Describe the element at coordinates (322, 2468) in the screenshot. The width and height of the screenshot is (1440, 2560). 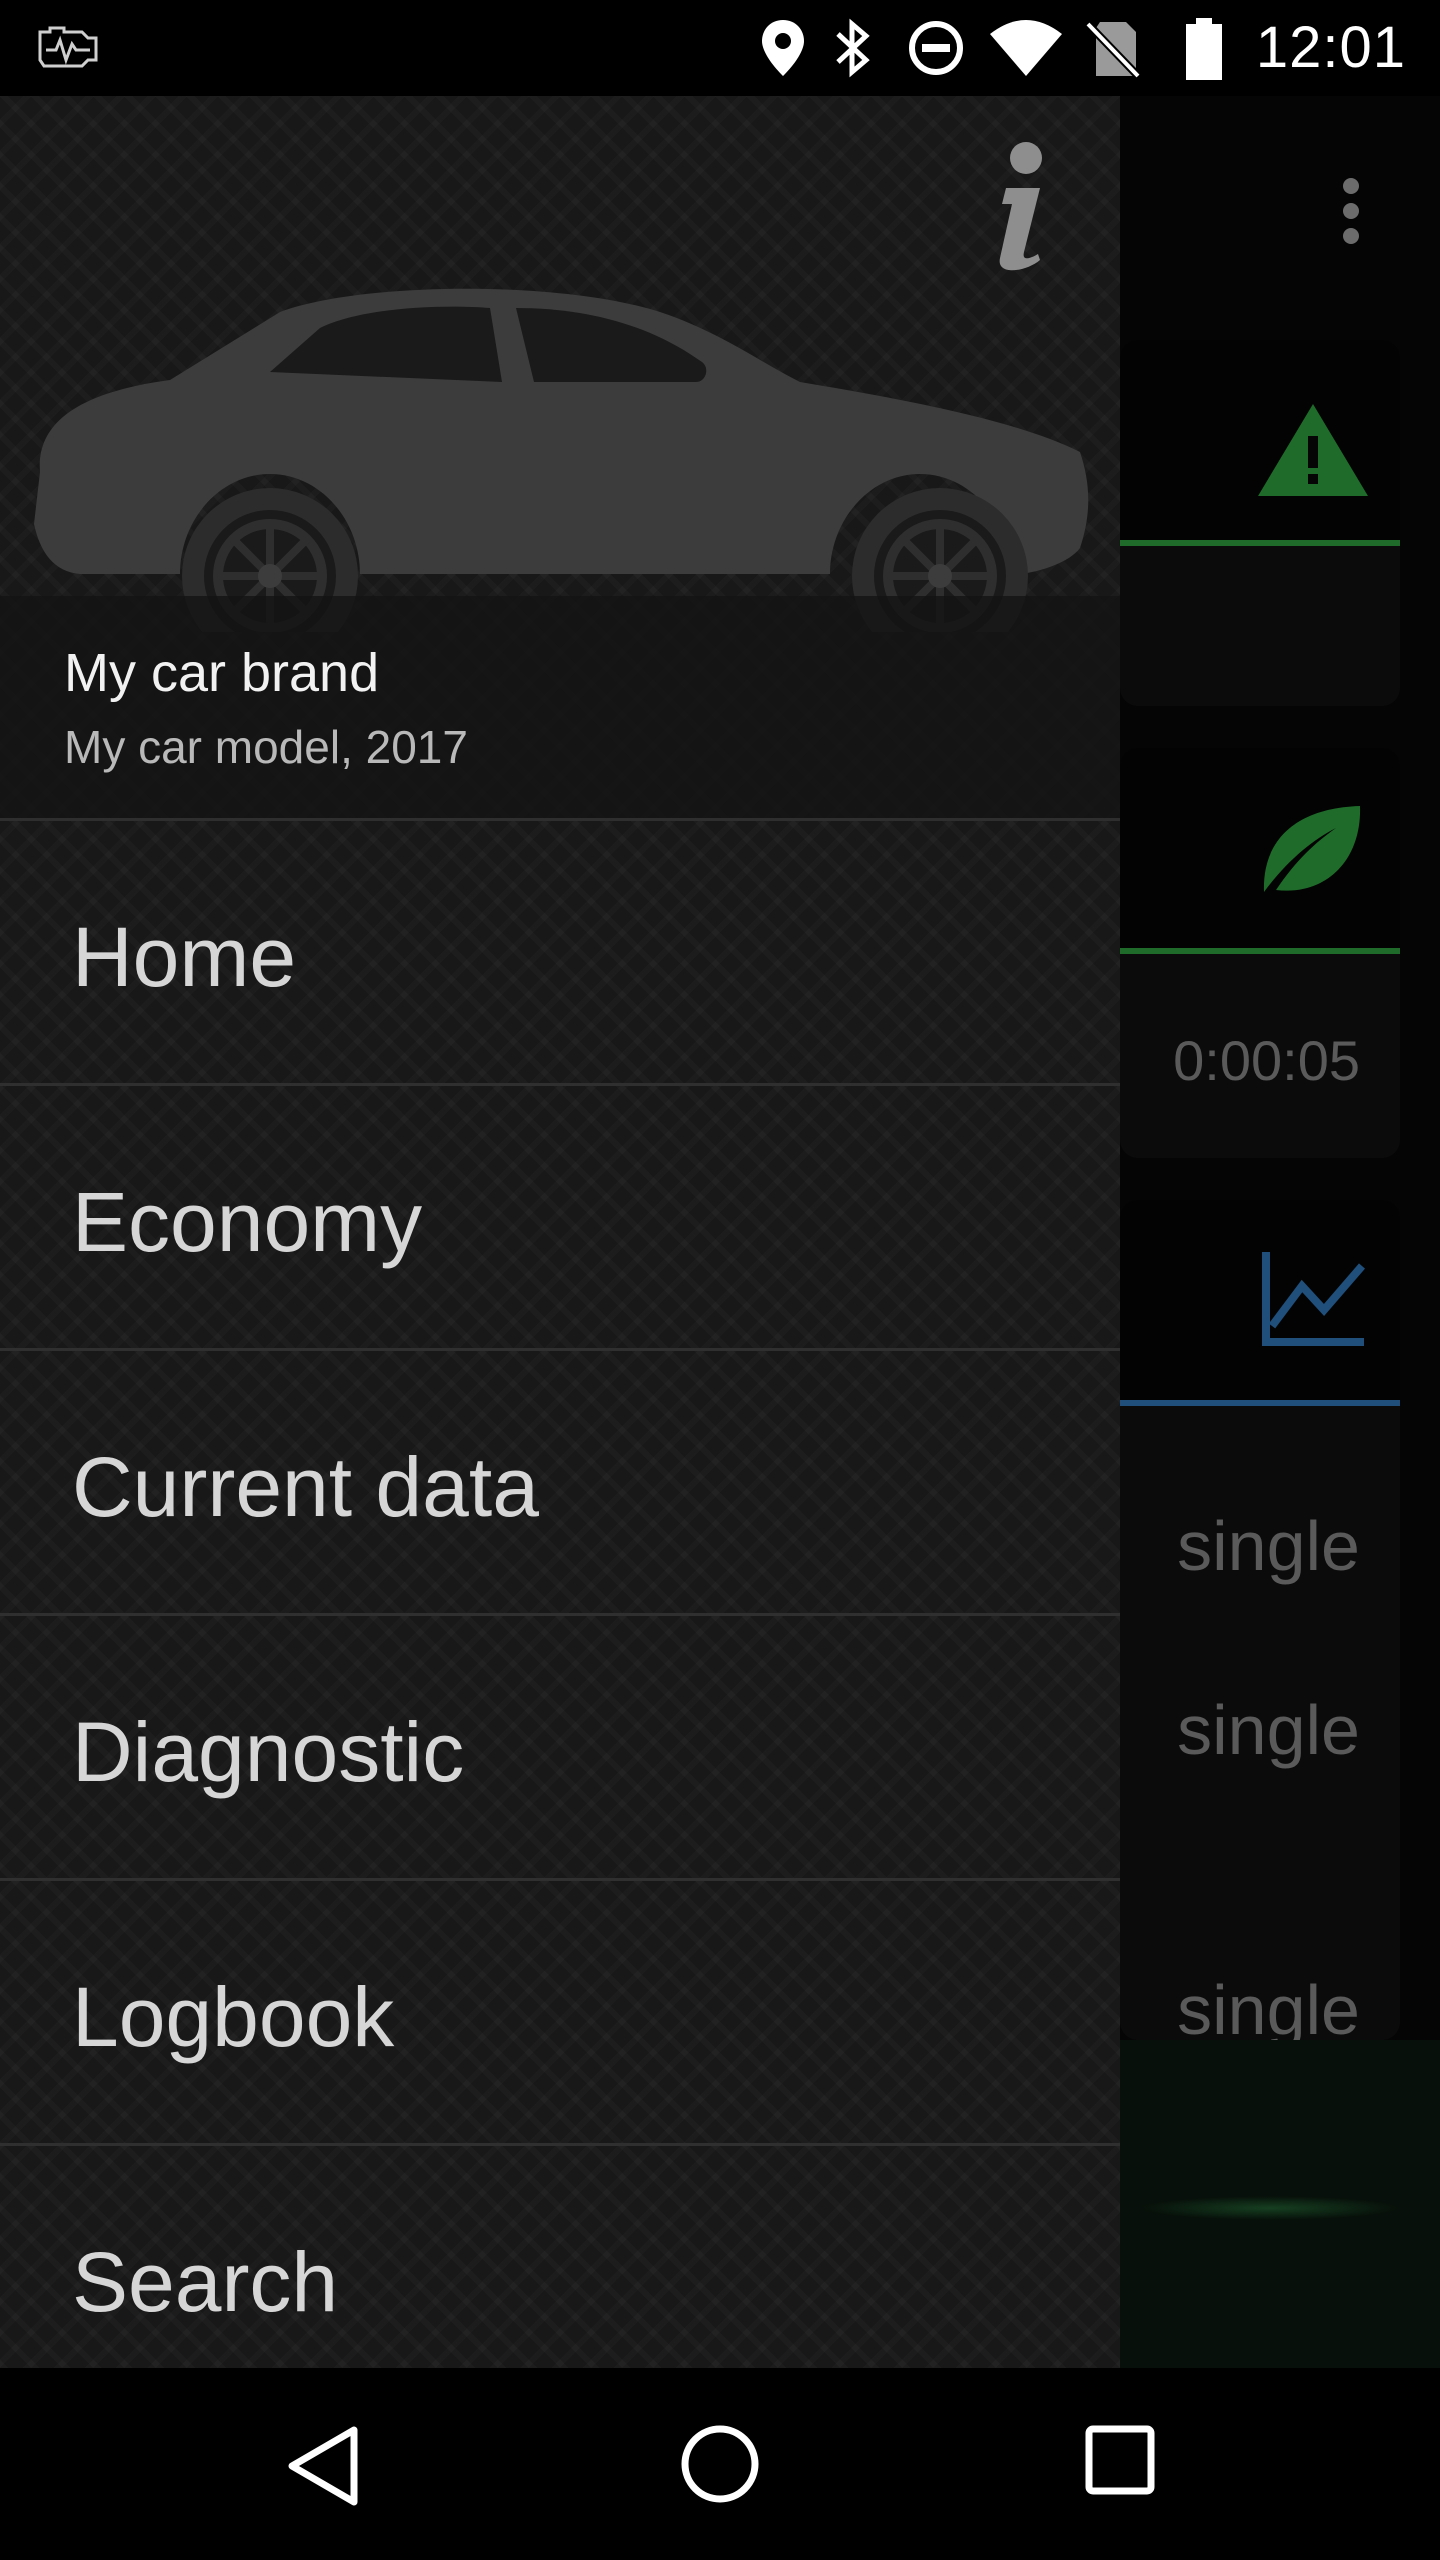
I see `back-icon` at that location.